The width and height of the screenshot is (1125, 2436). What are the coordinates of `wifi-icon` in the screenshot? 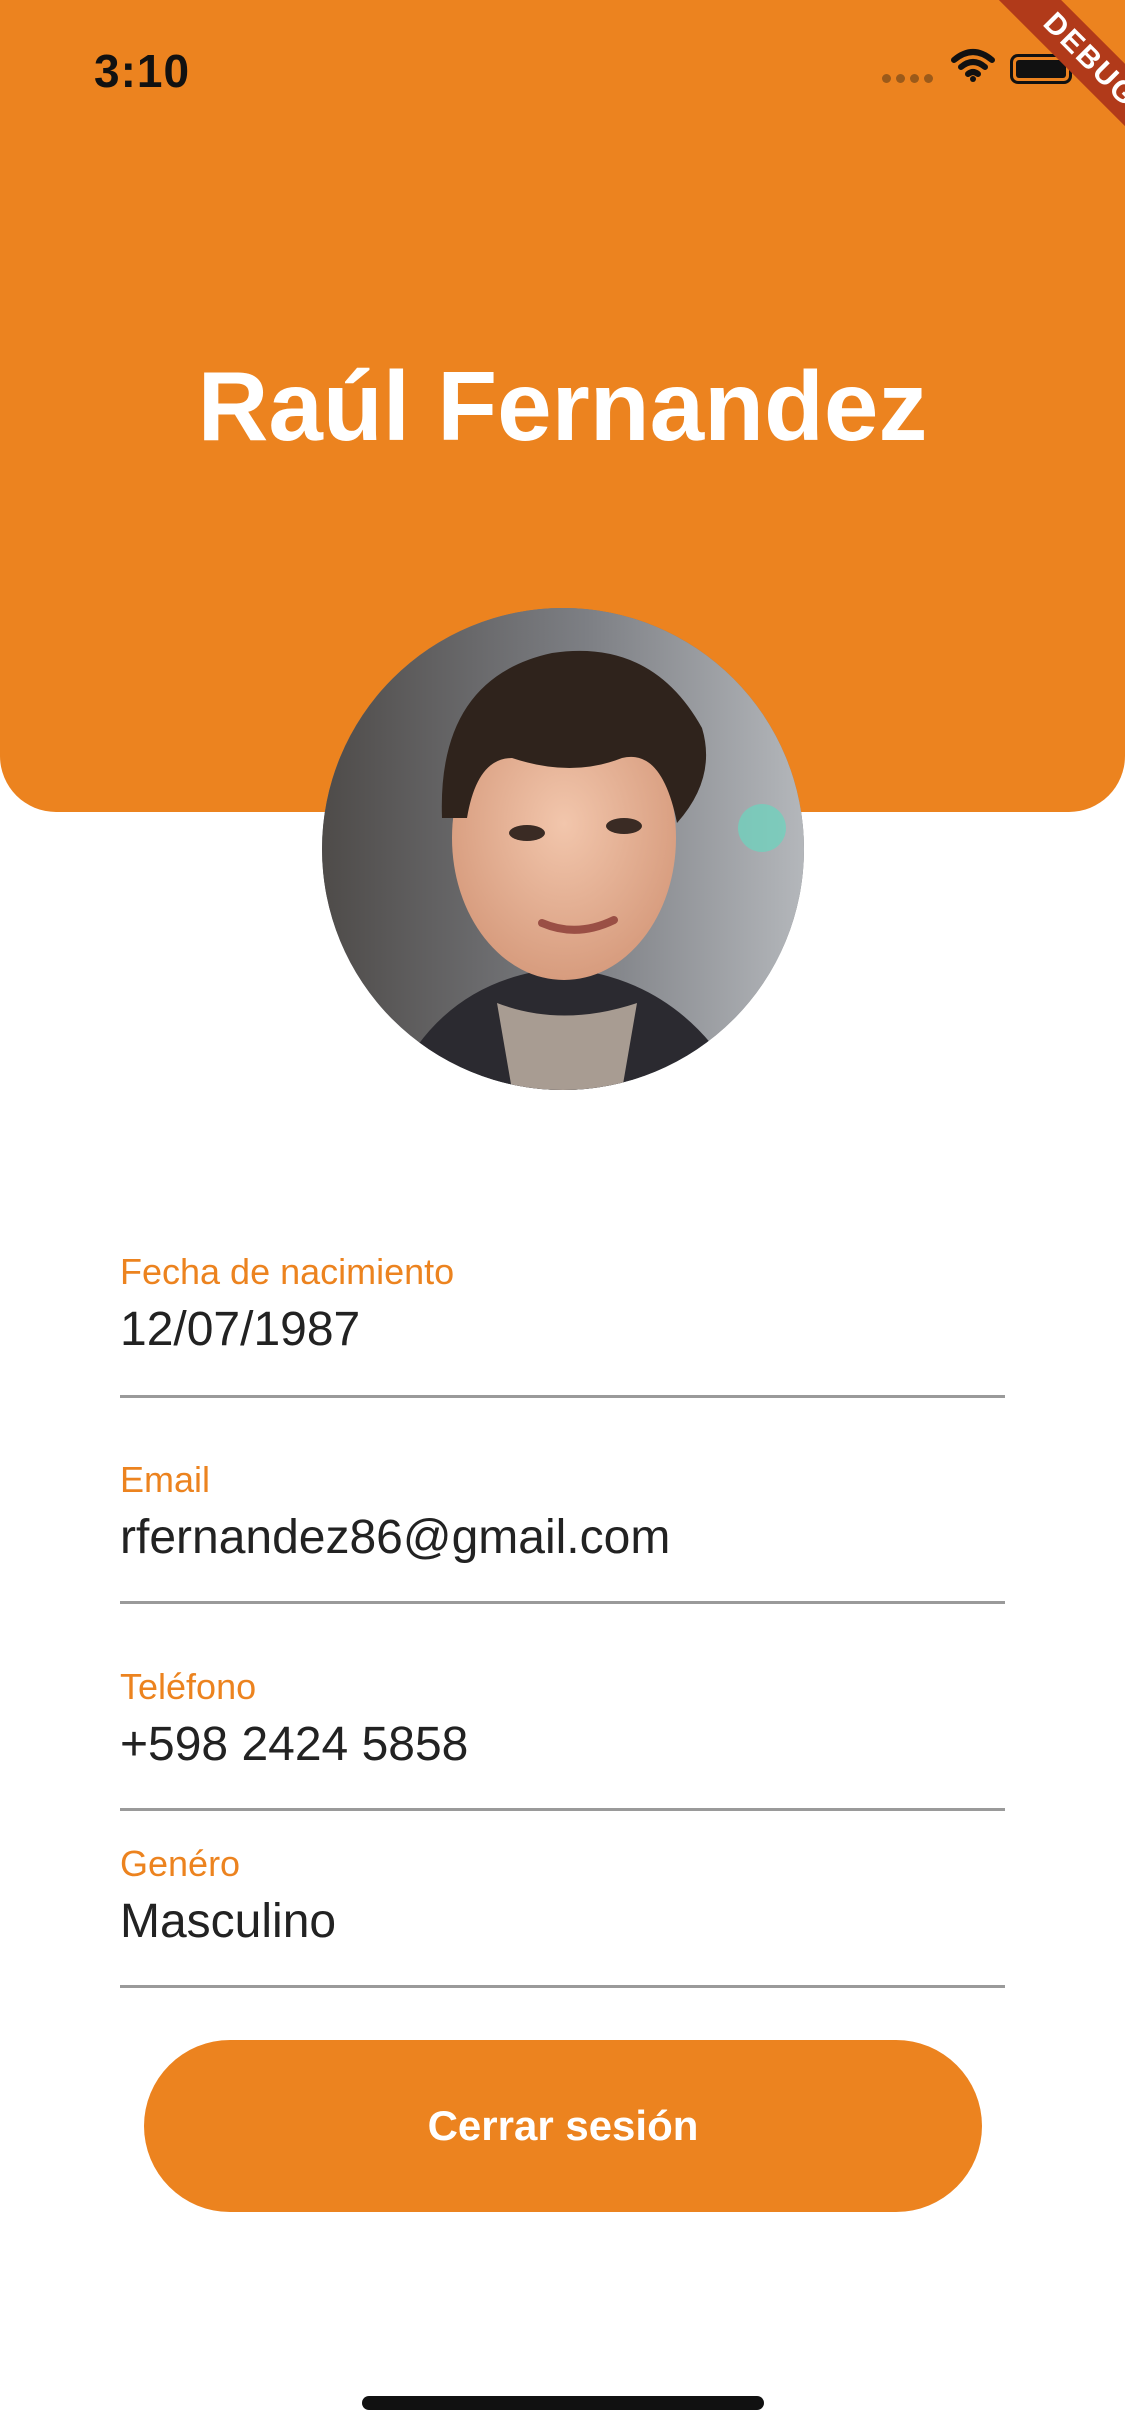 It's located at (973, 66).